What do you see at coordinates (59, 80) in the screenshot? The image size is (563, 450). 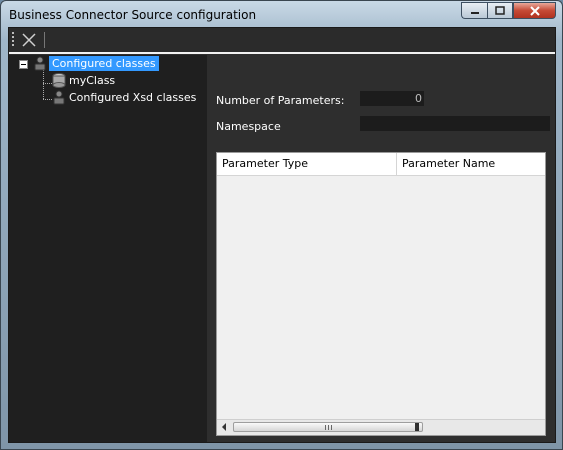 I see `database-icon` at bounding box center [59, 80].